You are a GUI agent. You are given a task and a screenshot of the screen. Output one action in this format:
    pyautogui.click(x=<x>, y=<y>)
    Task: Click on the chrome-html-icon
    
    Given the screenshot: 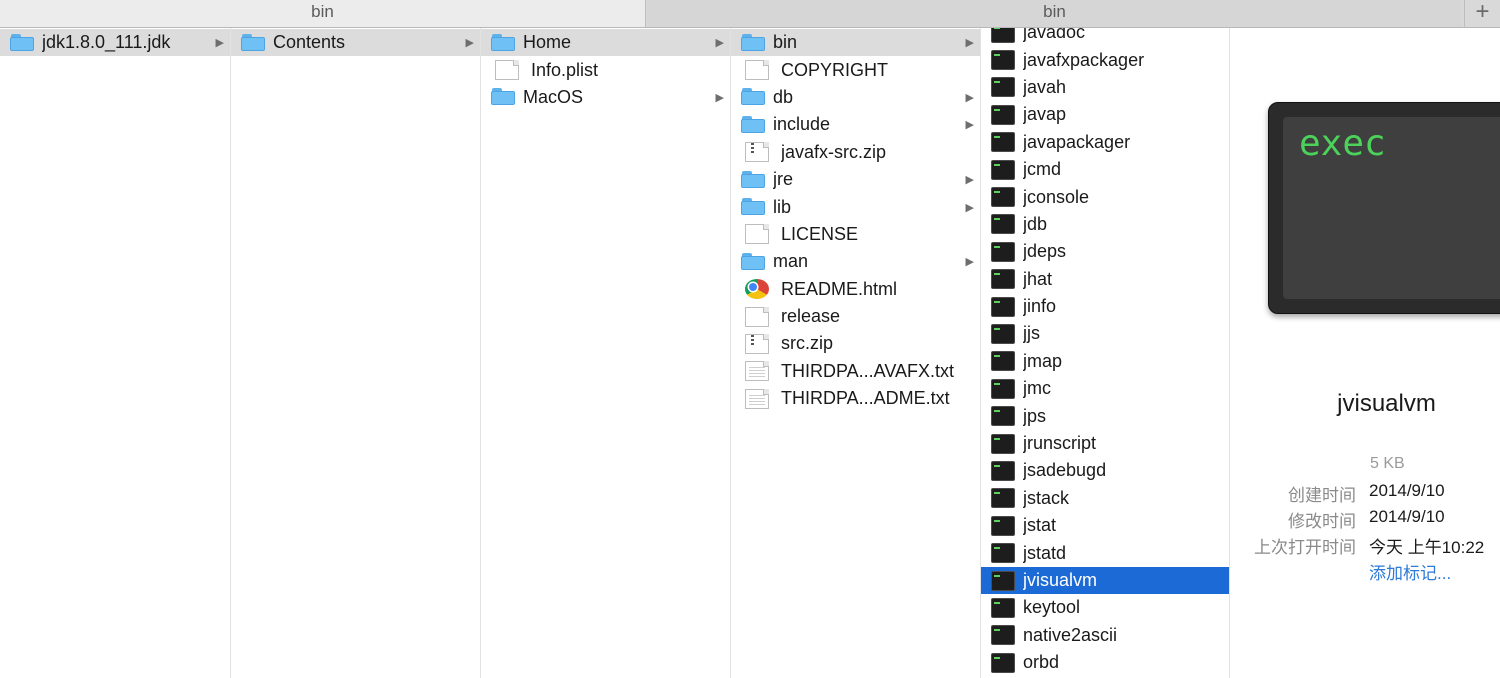 What is the action you would take?
    pyautogui.click(x=757, y=289)
    